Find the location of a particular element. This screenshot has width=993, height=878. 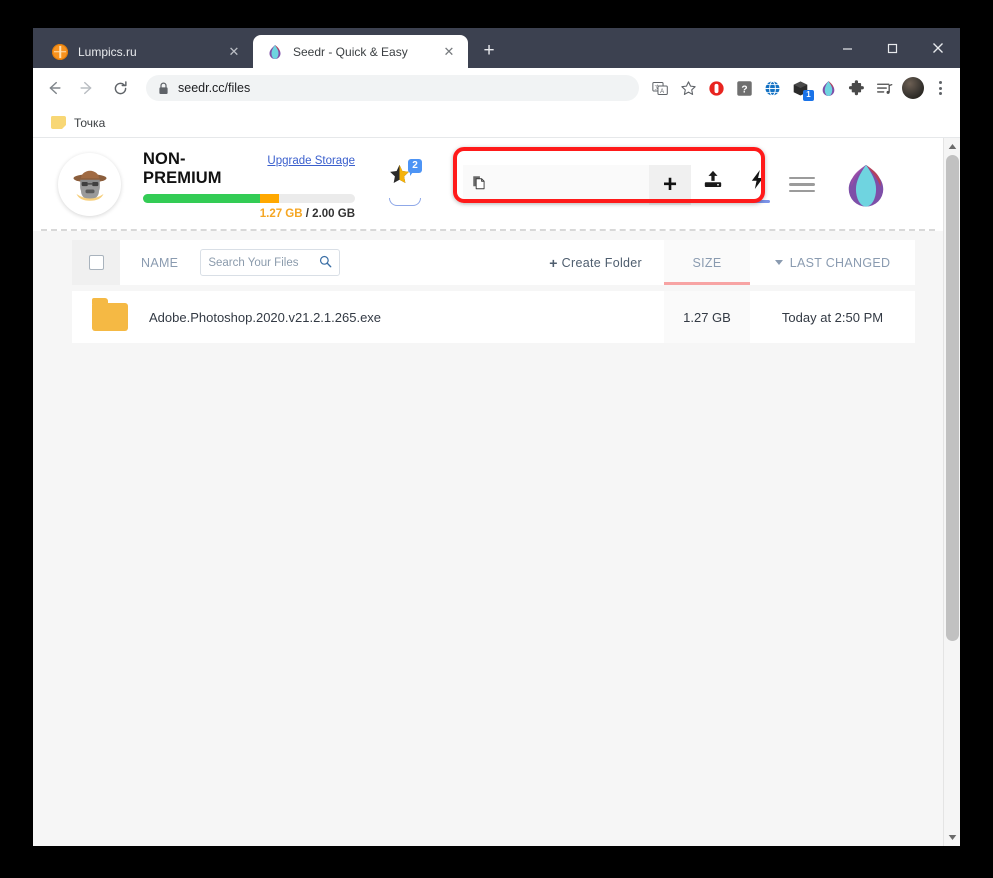

lightning-bolt-icon is located at coordinates (757, 182).